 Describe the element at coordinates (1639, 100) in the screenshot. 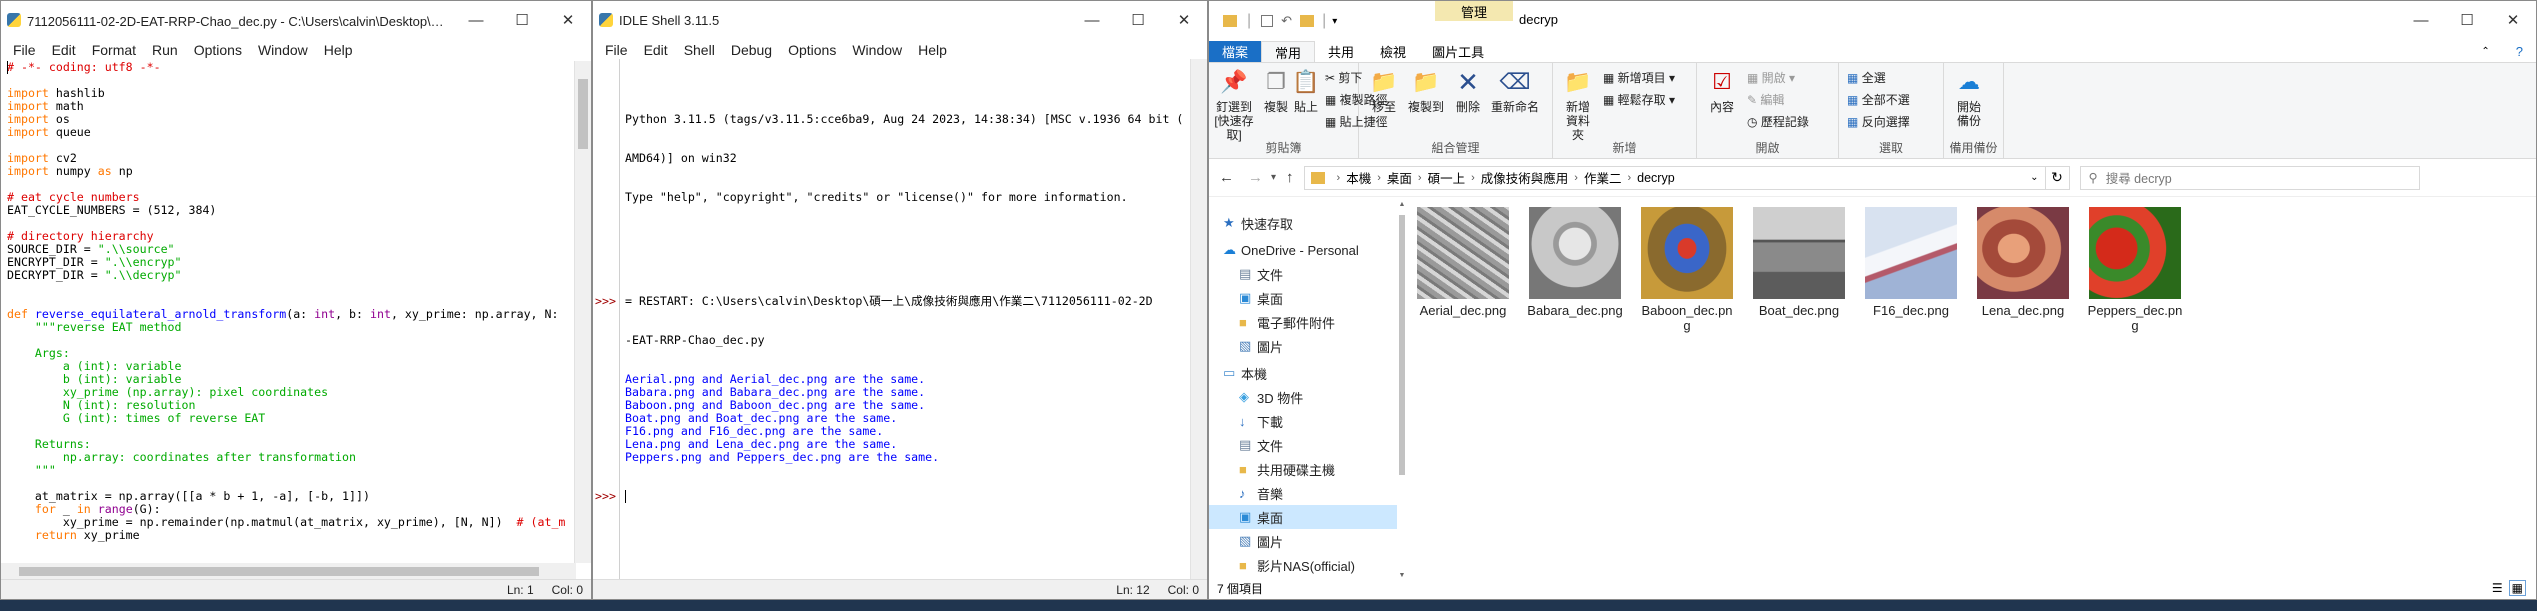

I see `easy-access-button: ▦ 輕鬆存取 ▾` at that location.